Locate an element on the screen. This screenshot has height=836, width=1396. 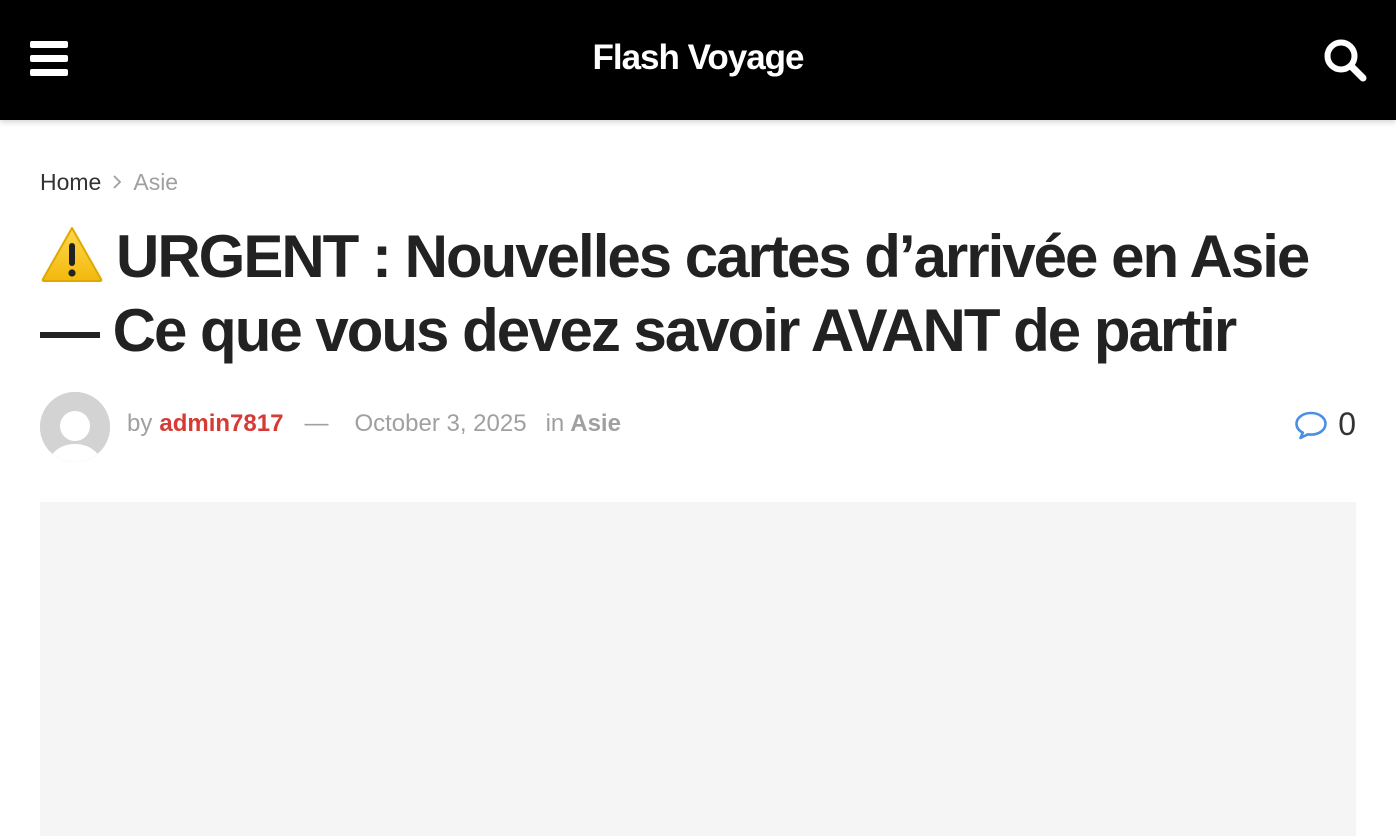
author-avatar is located at coordinates (75, 427).